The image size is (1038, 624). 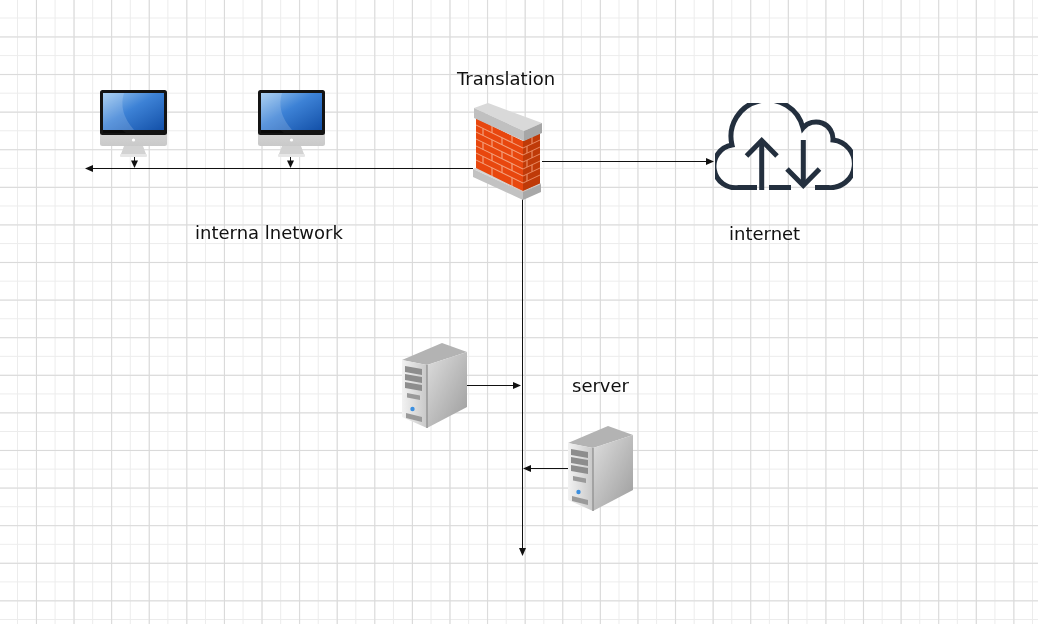 What do you see at coordinates (507, 151) in the screenshot?
I see `brick-wall-icon` at bounding box center [507, 151].